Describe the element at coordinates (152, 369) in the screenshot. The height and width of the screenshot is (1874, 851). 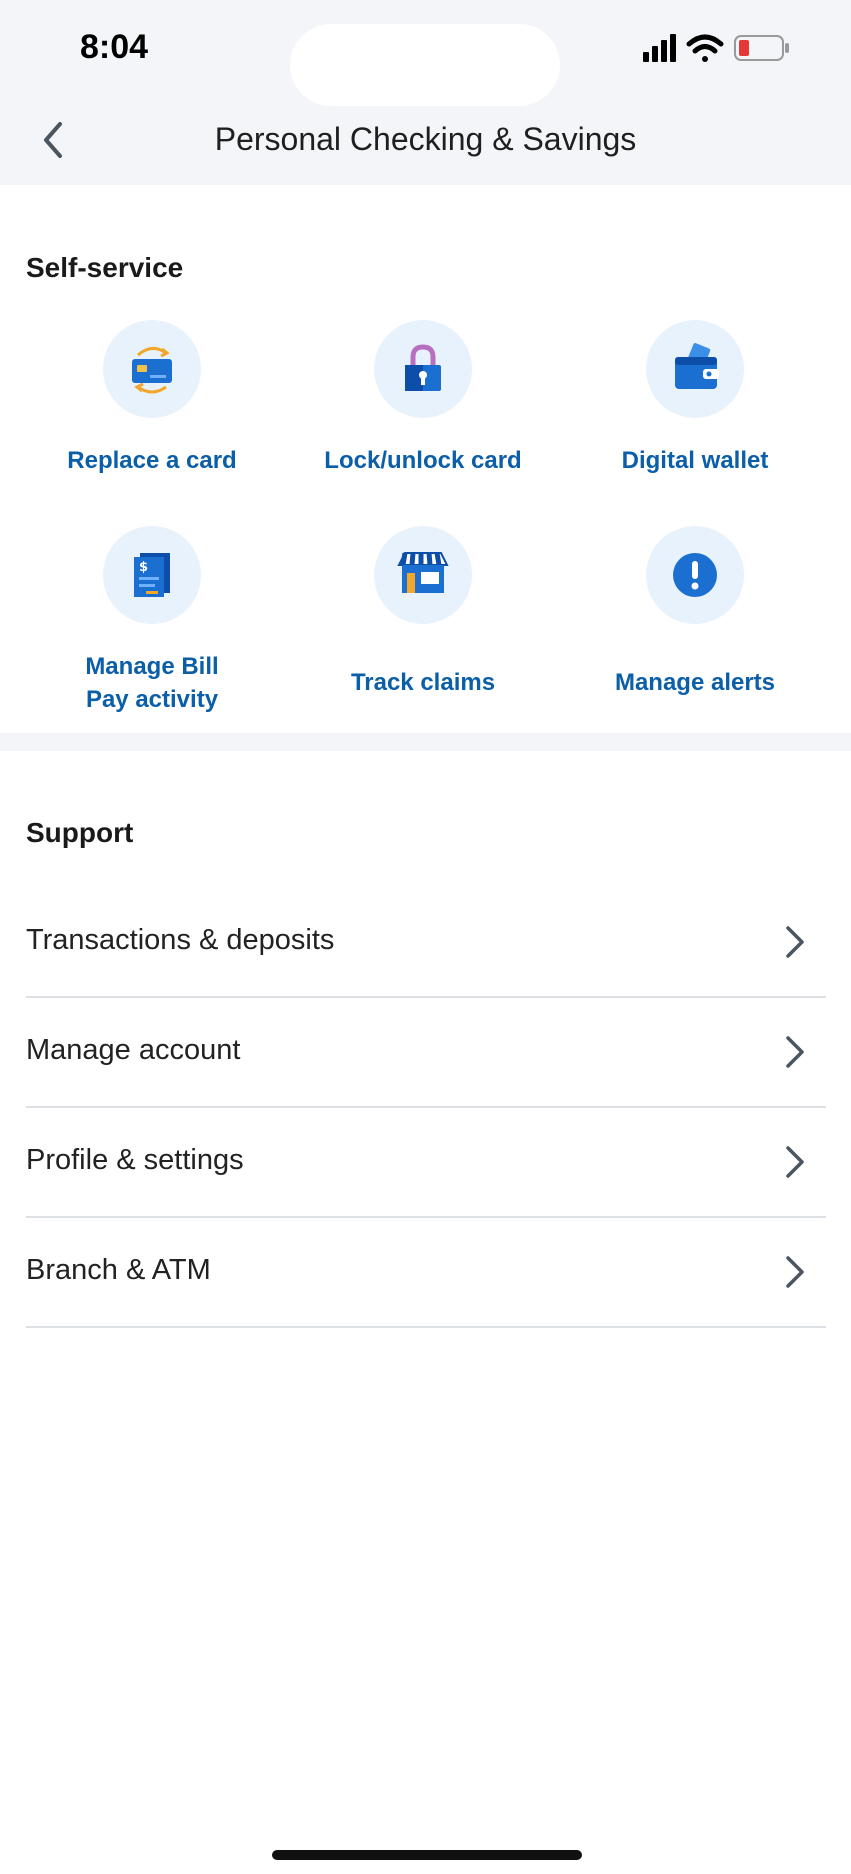
I see `replace-card-icon` at that location.